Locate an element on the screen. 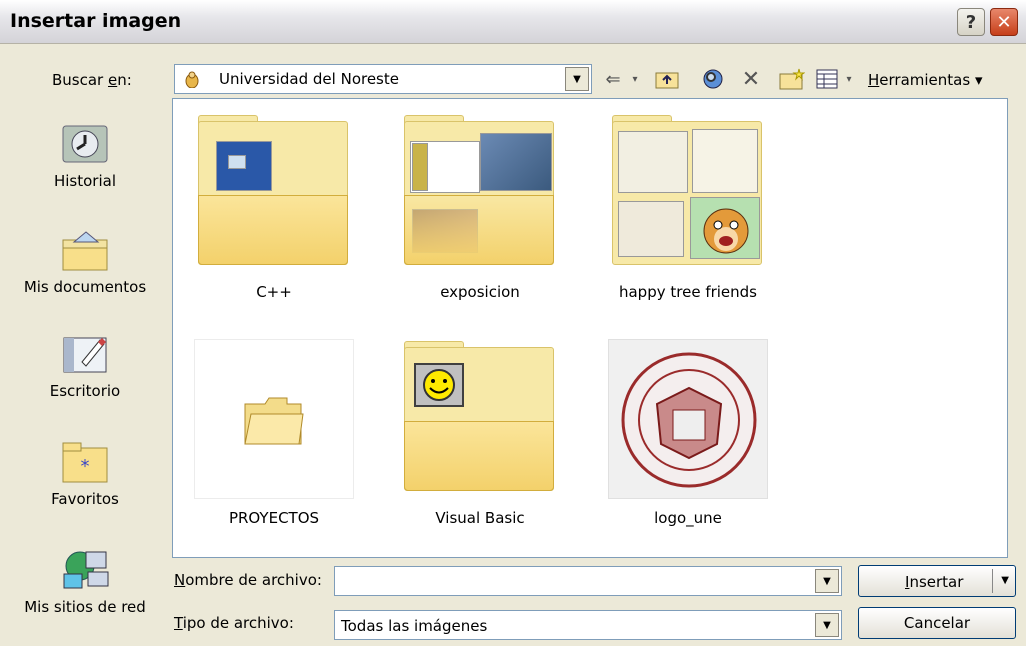 Image resolution: width=1026 pixels, height=646 pixels. title-bar: Insertar imagen ? ✕ is located at coordinates (513, 22).